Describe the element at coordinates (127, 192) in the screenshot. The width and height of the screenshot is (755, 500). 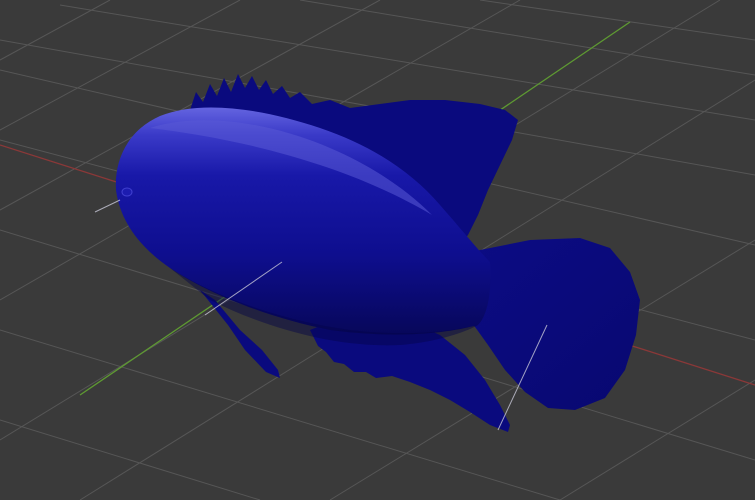
I see `fish-eye` at that location.